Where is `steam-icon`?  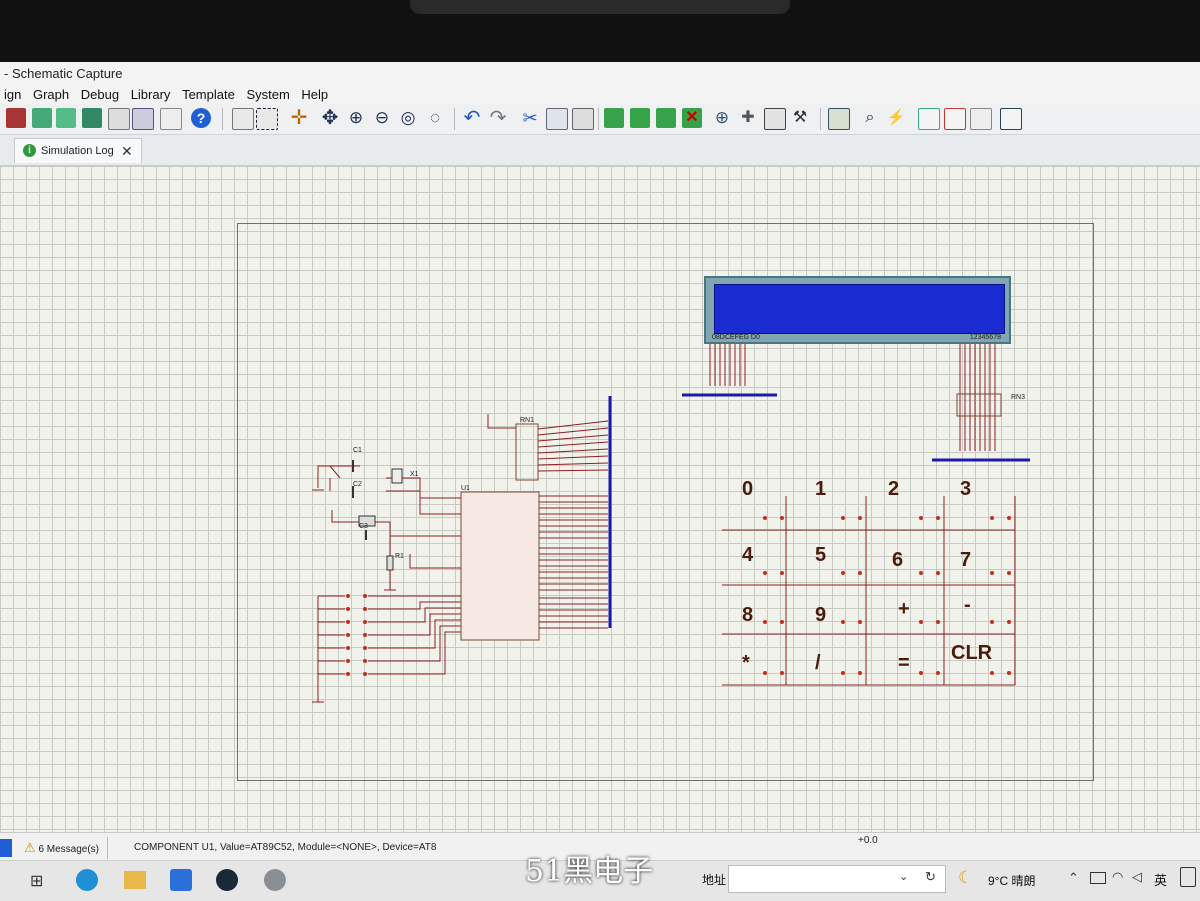
steam-icon is located at coordinates (227, 880).